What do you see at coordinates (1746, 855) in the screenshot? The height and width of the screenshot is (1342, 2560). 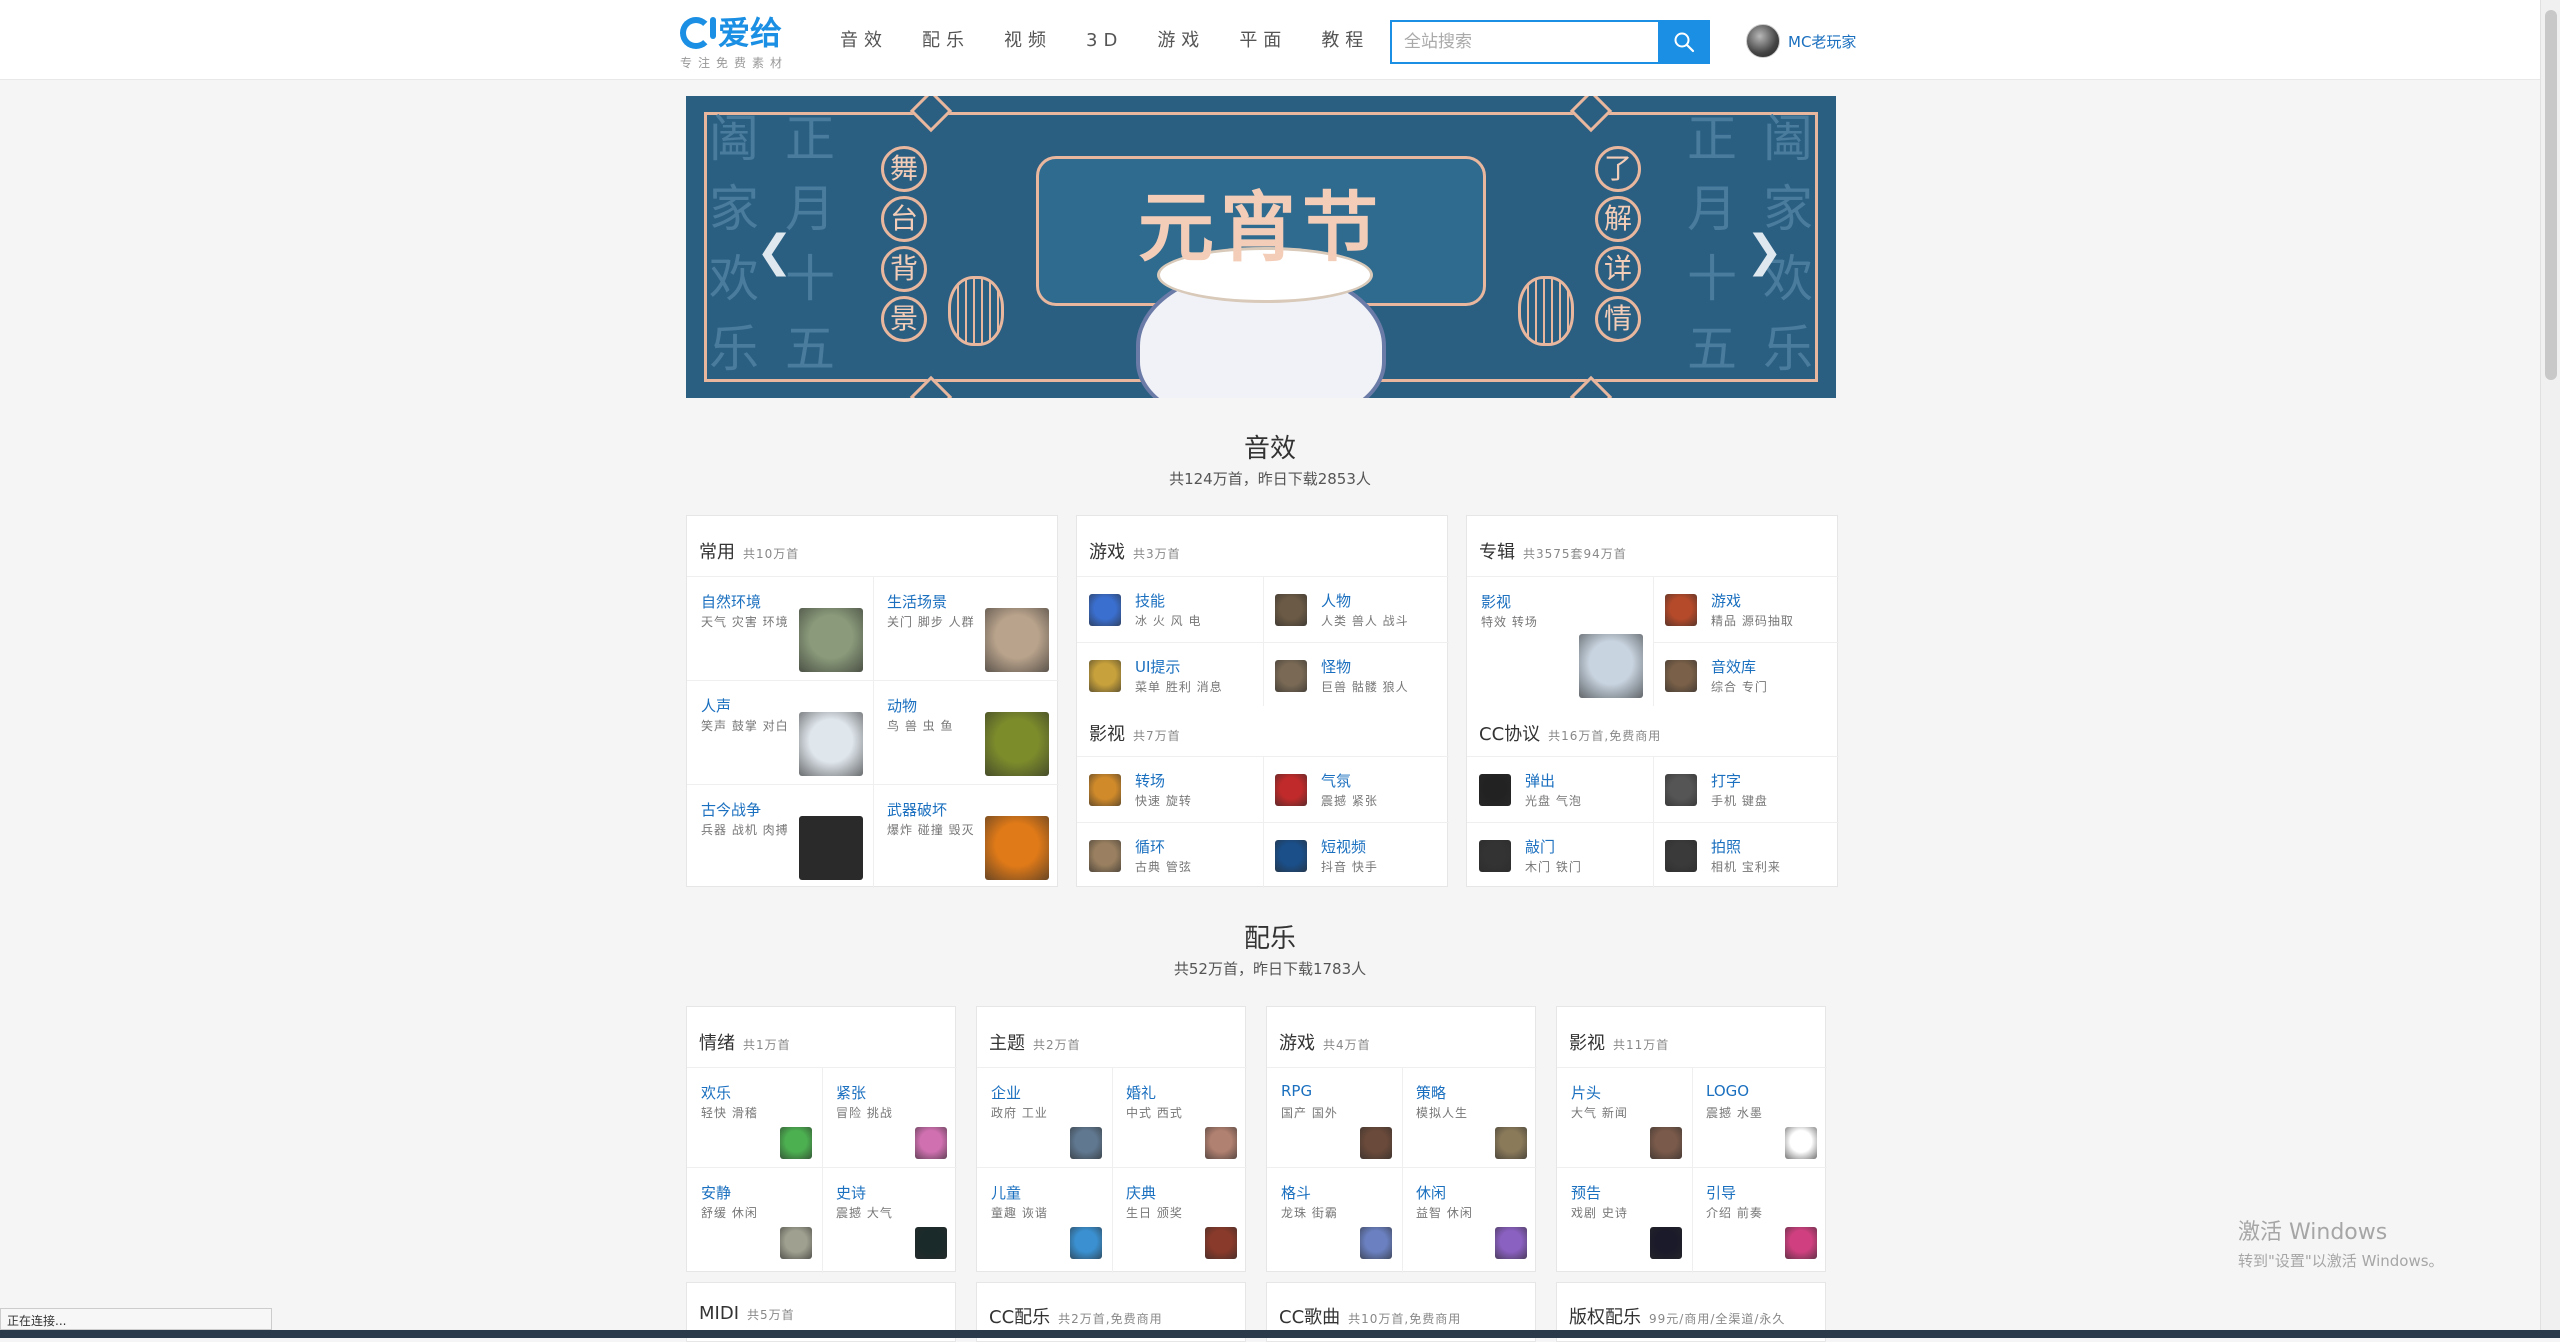 I see `category-link: 拍照 相机 宝利来` at bounding box center [1746, 855].